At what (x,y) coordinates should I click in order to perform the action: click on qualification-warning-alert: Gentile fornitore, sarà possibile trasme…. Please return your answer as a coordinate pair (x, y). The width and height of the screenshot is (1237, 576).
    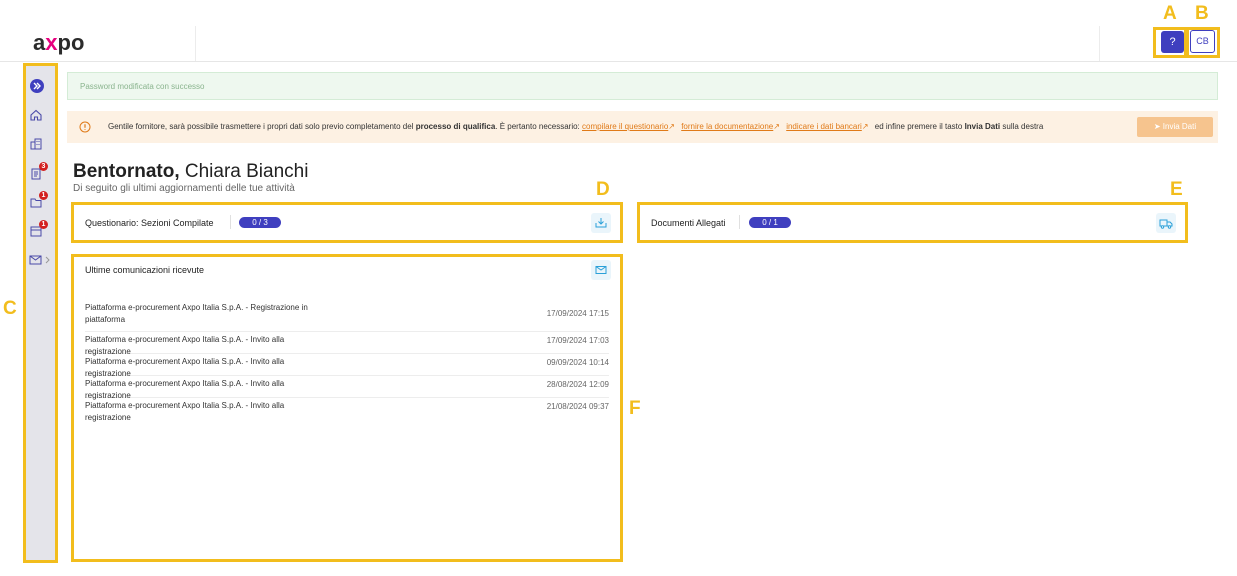
    Looking at the image, I should click on (642, 127).